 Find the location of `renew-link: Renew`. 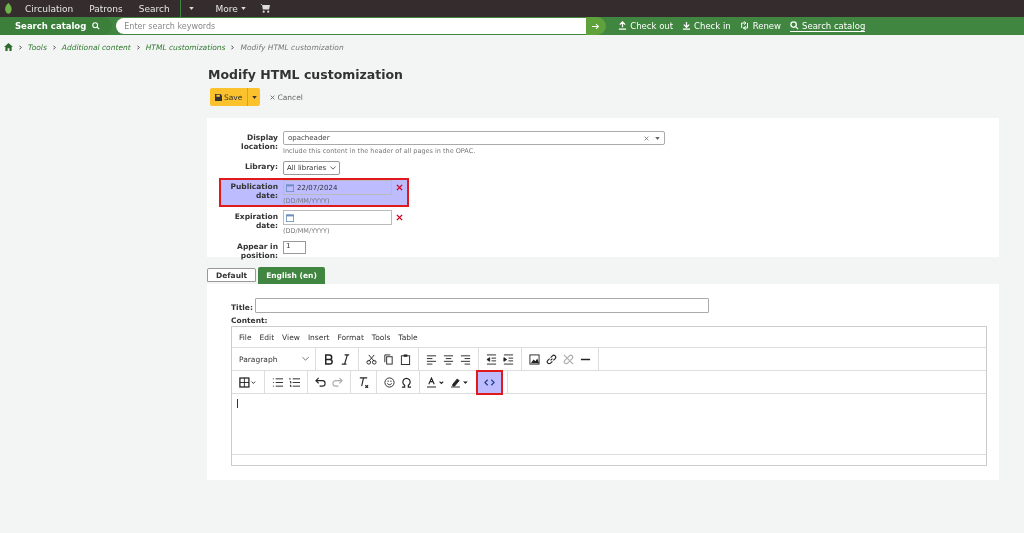

renew-link: Renew is located at coordinates (760, 26).